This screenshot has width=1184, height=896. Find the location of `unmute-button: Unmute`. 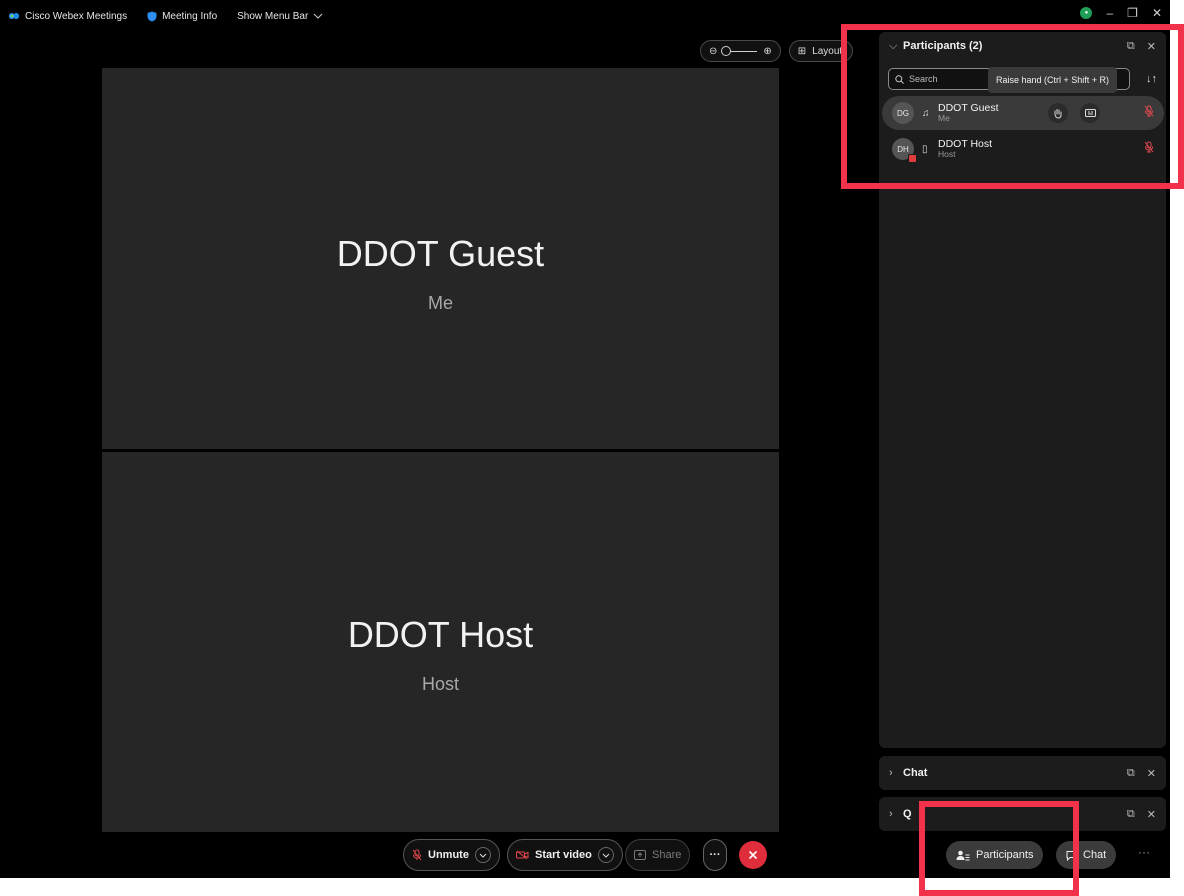

unmute-button: Unmute is located at coordinates (451, 855).